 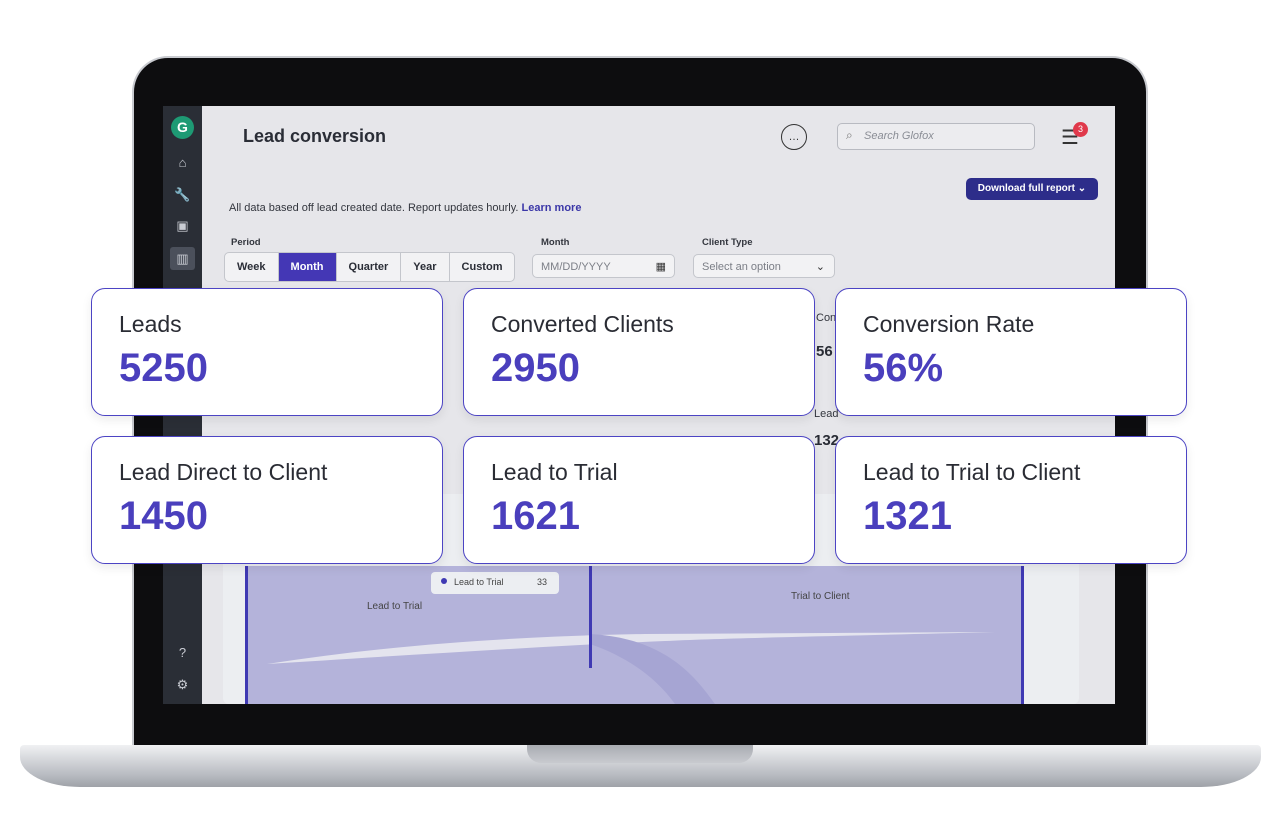 What do you see at coordinates (949, 324) in the screenshot?
I see `metric-label: Conversion Rate` at bounding box center [949, 324].